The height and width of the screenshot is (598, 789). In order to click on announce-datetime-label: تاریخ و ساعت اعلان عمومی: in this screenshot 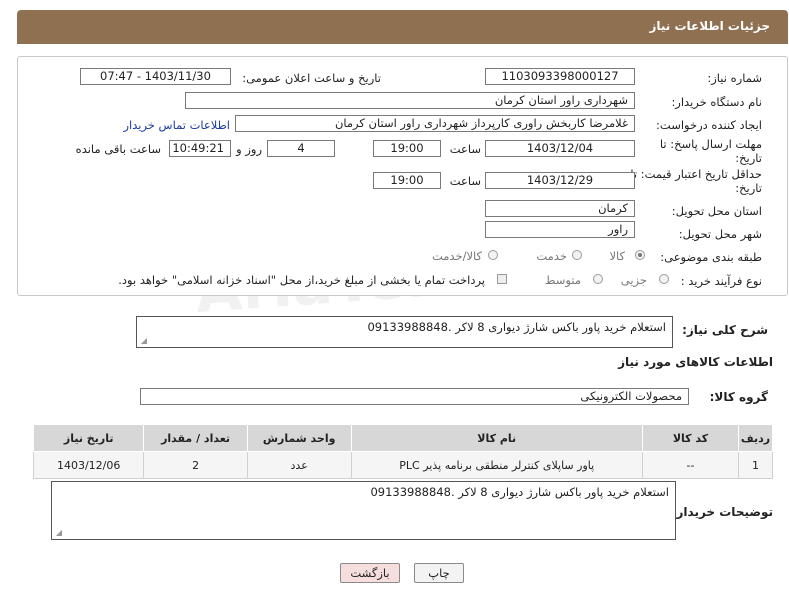, I will do `click(311, 78)`.